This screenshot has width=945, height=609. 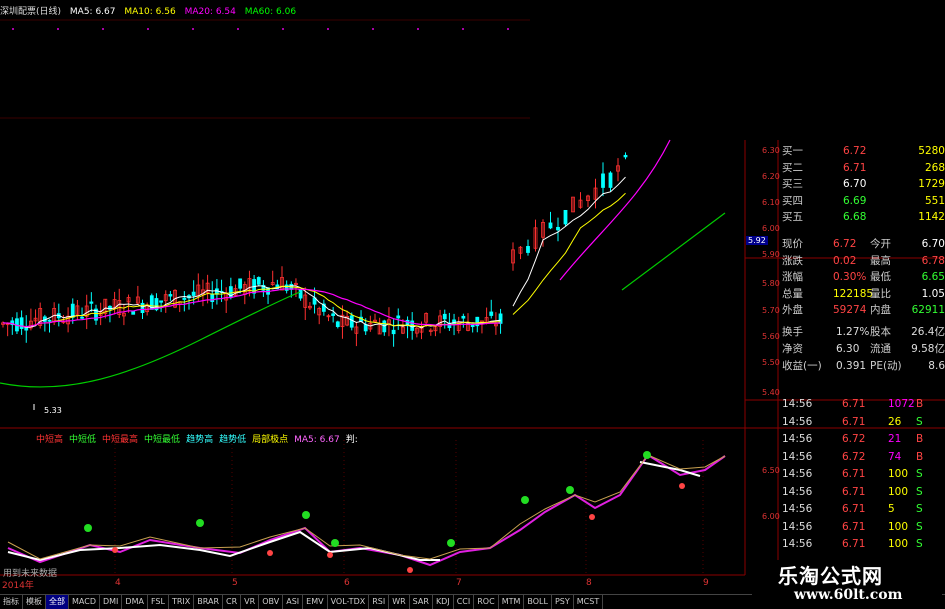 What do you see at coordinates (792, 260) in the screenshot?
I see `stat-label: 涨跌` at bounding box center [792, 260].